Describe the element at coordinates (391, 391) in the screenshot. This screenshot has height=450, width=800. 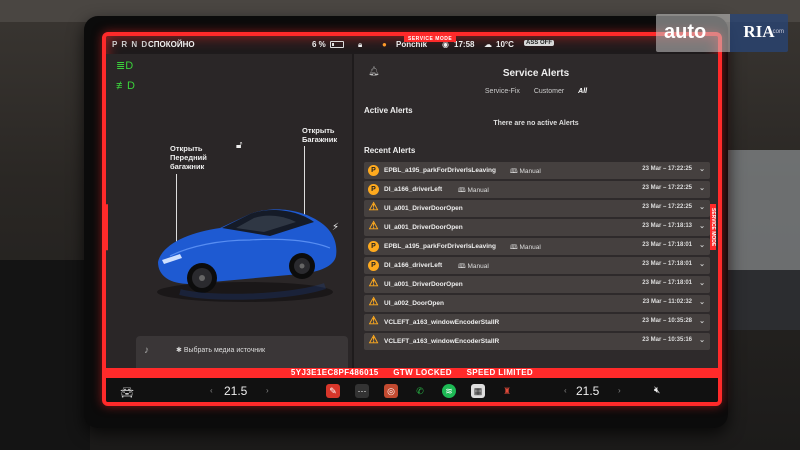
I see `camera-app-icon: ◎` at that location.